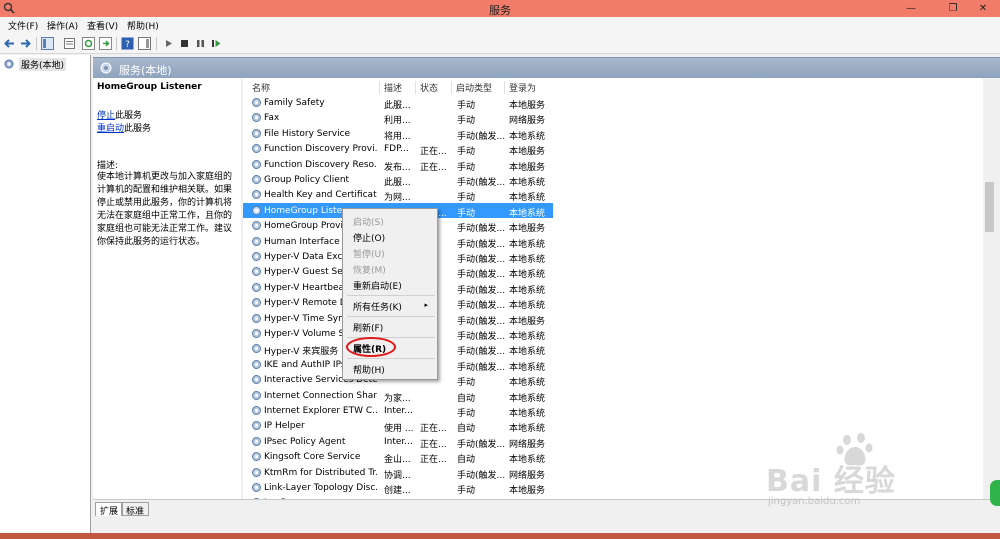 The image size is (1000, 539). What do you see at coordinates (145, 70) in the screenshot?
I see `services-header-label: 服务(本地)` at bounding box center [145, 70].